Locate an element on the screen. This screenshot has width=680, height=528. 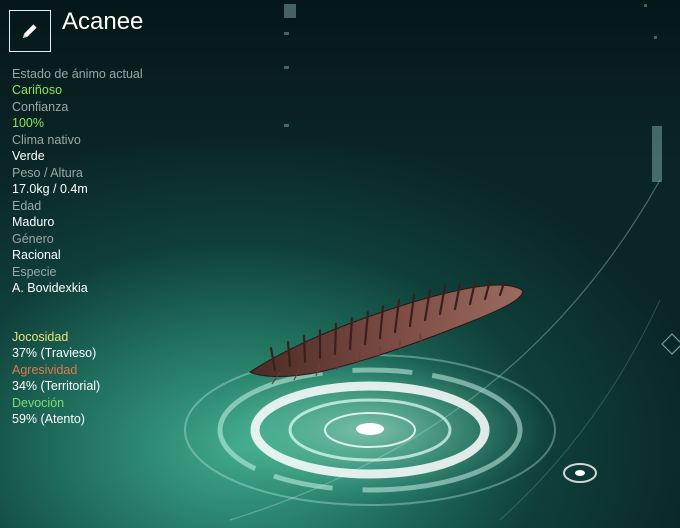
trait-value: 34% (Territorial) is located at coordinates (56, 385).